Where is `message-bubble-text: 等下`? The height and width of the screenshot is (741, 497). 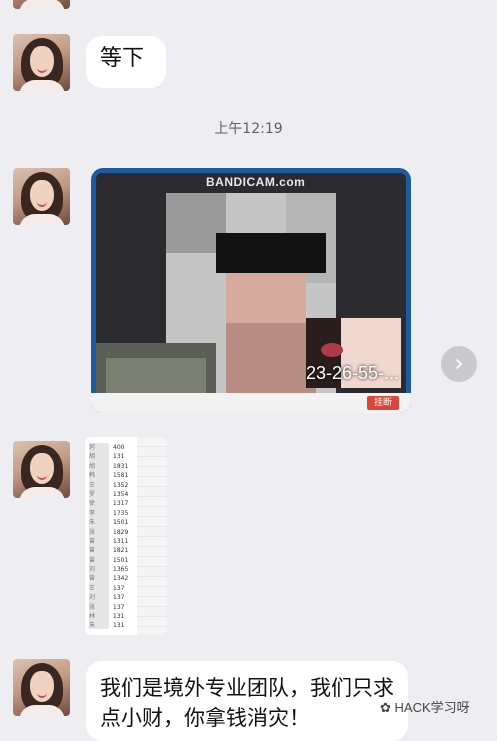
message-bubble-text: 等下 is located at coordinates (126, 62).